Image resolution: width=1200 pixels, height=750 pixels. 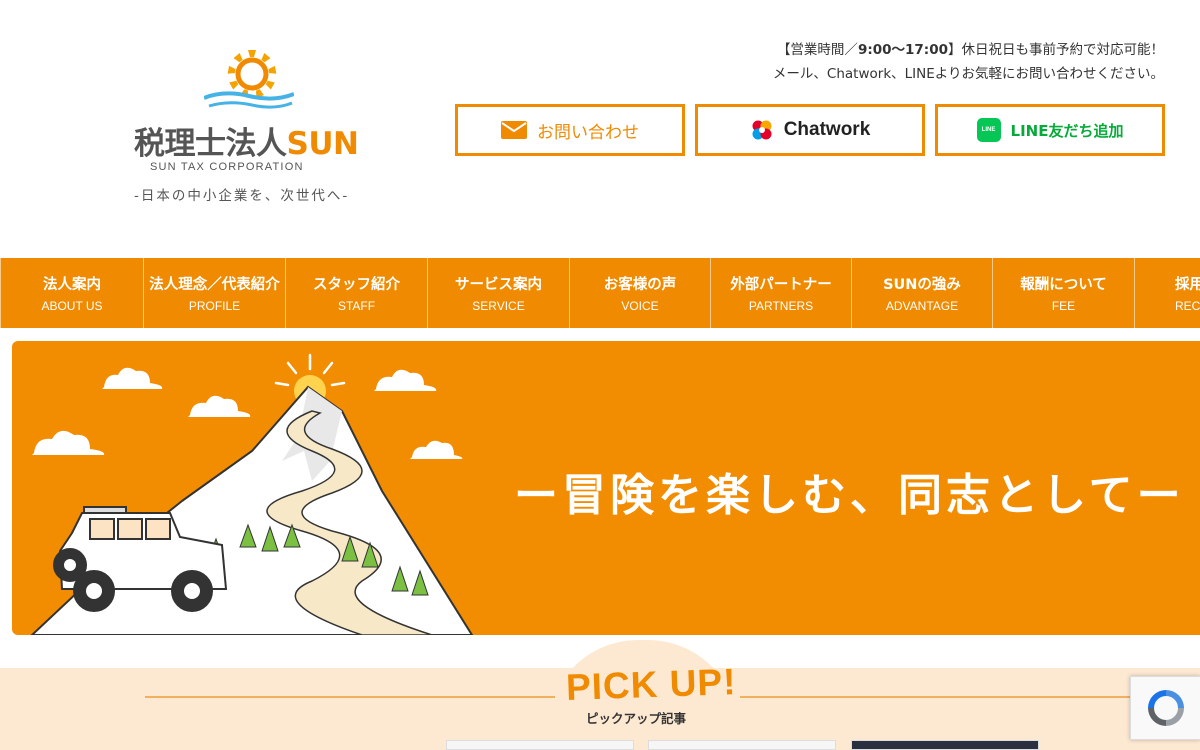 I want to click on nav-item-label-en: ADVANTAGE, so click(x=922, y=306).